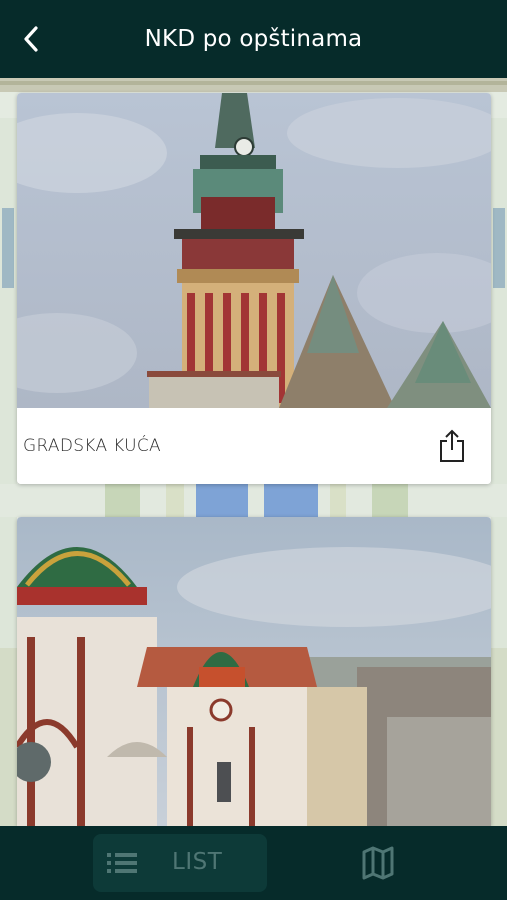 This screenshot has height=900, width=507. I want to click on share-icon, so click(452, 446).